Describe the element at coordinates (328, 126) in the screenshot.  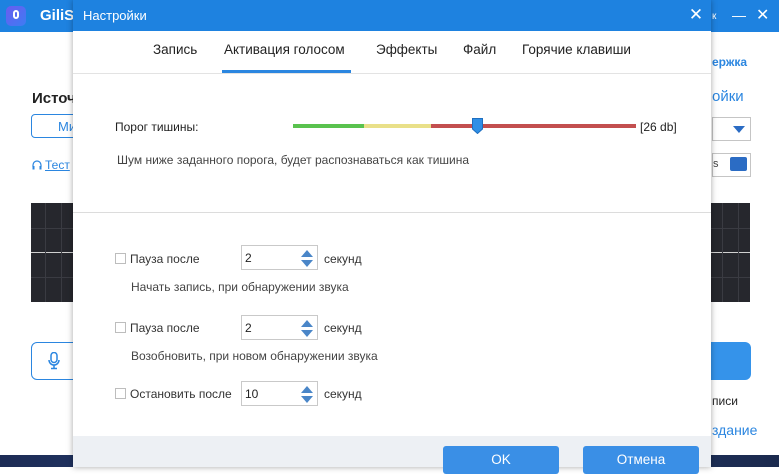
I see `slider-low-segment` at that location.